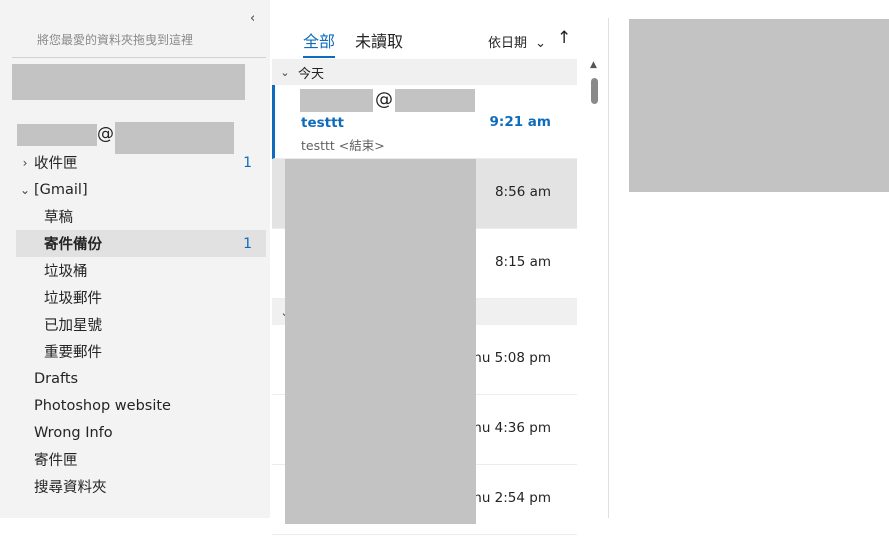 The height and width of the screenshot is (540, 889). What do you see at coordinates (56, 461) in the screenshot?
I see `folder-label: 寄件匣` at bounding box center [56, 461].